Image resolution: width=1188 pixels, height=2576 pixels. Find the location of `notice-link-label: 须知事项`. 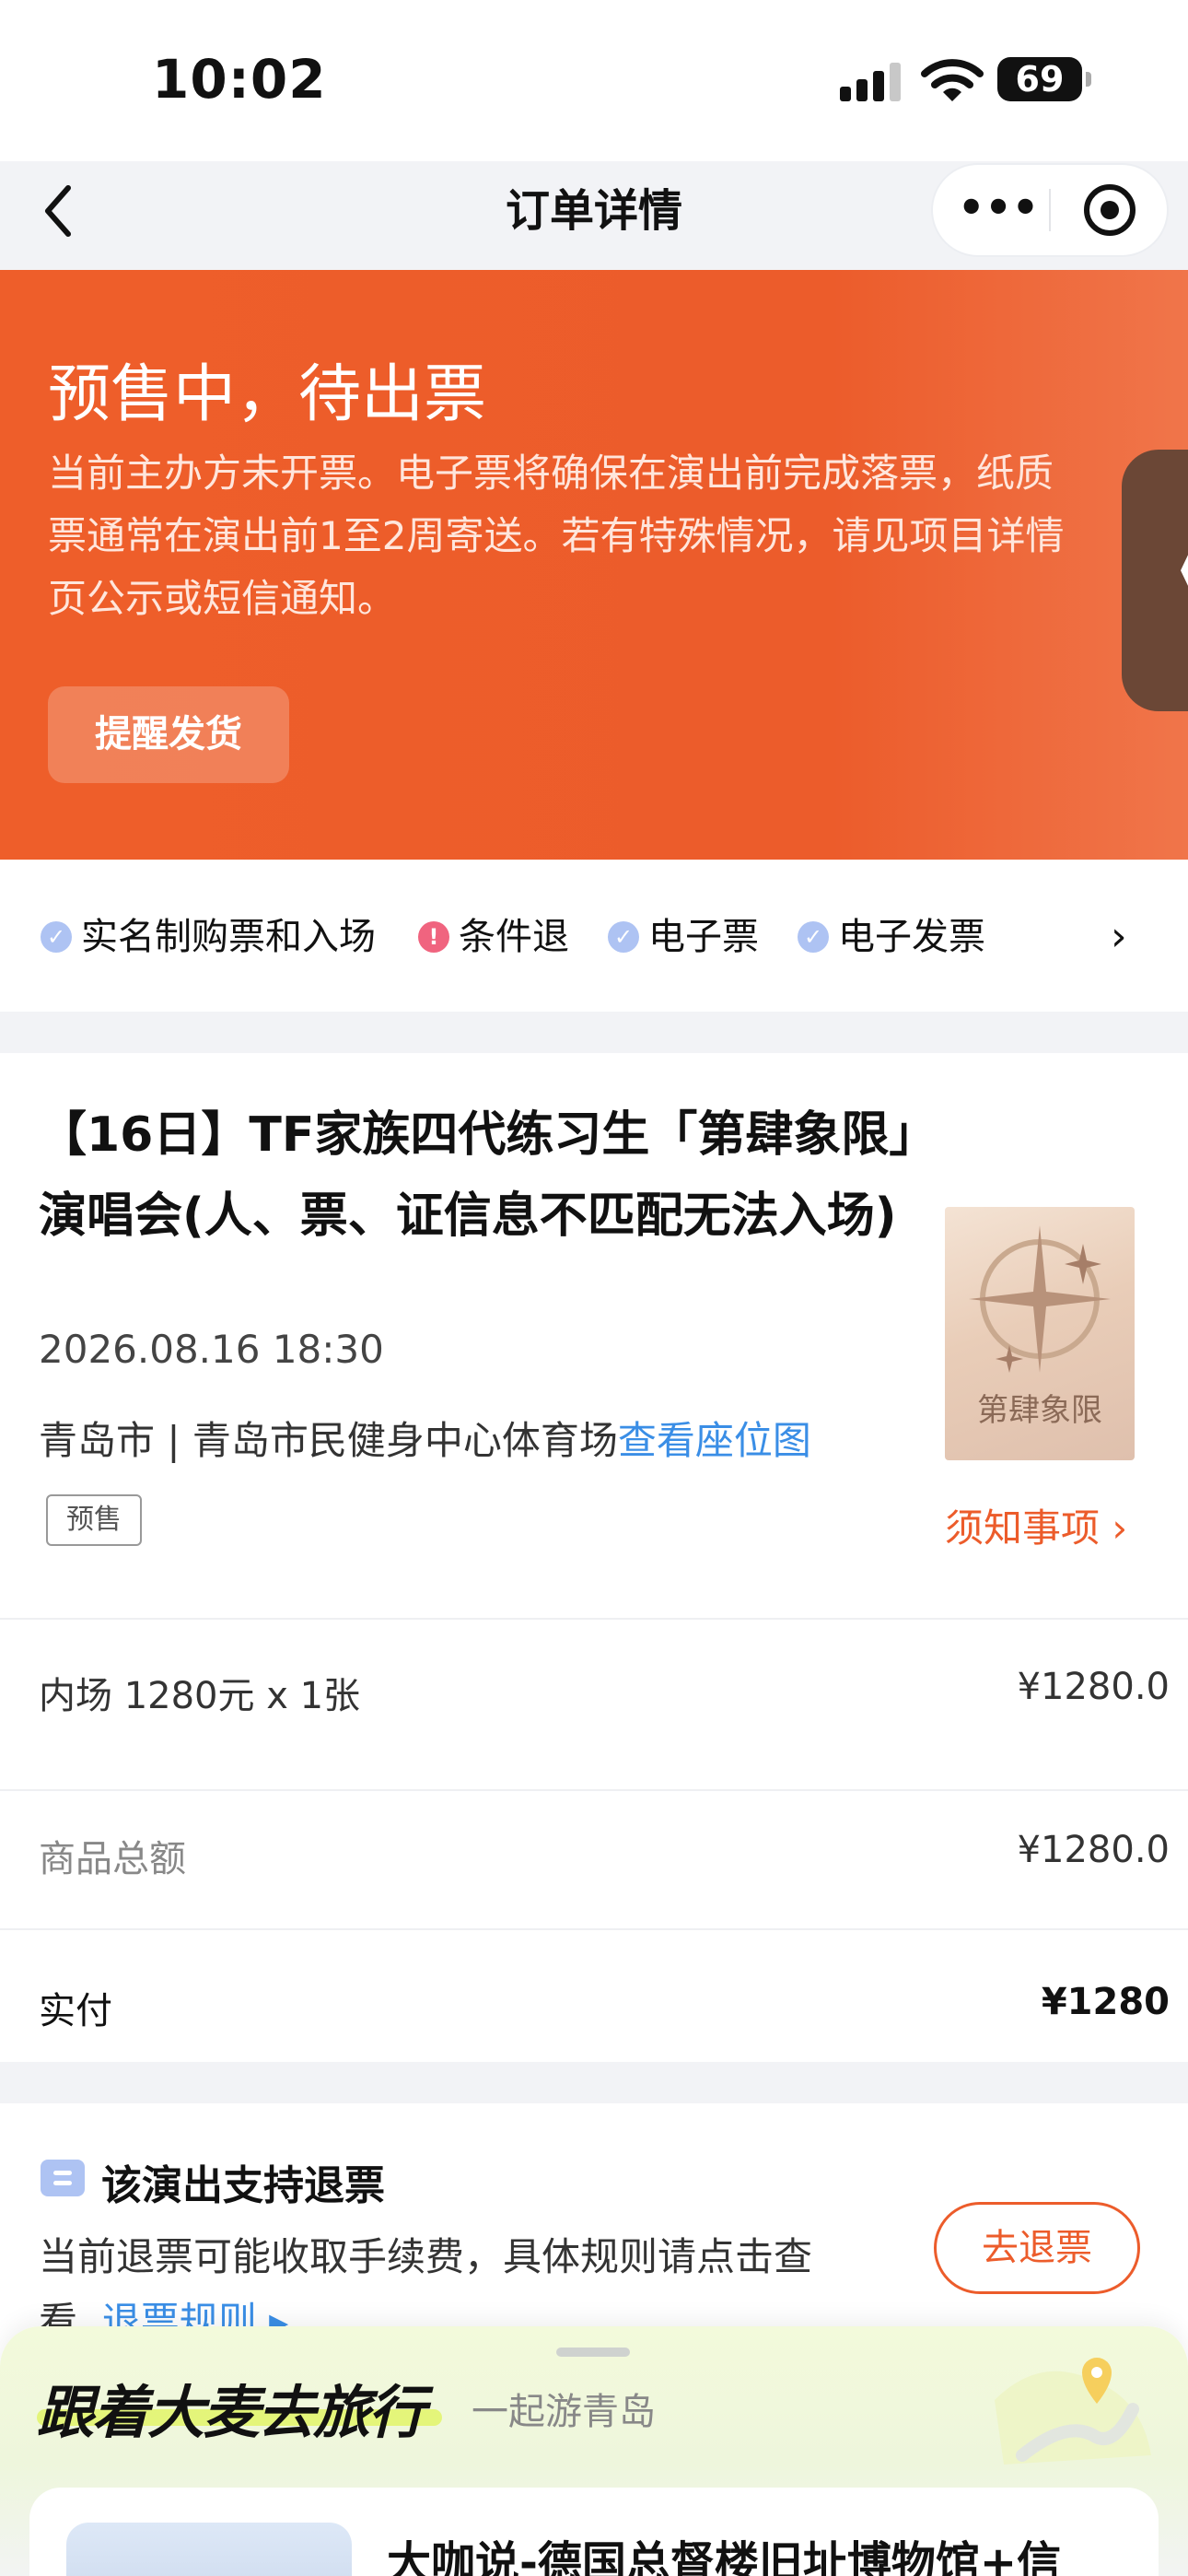

notice-link-label: 须知事项 is located at coordinates (1023, 1528).